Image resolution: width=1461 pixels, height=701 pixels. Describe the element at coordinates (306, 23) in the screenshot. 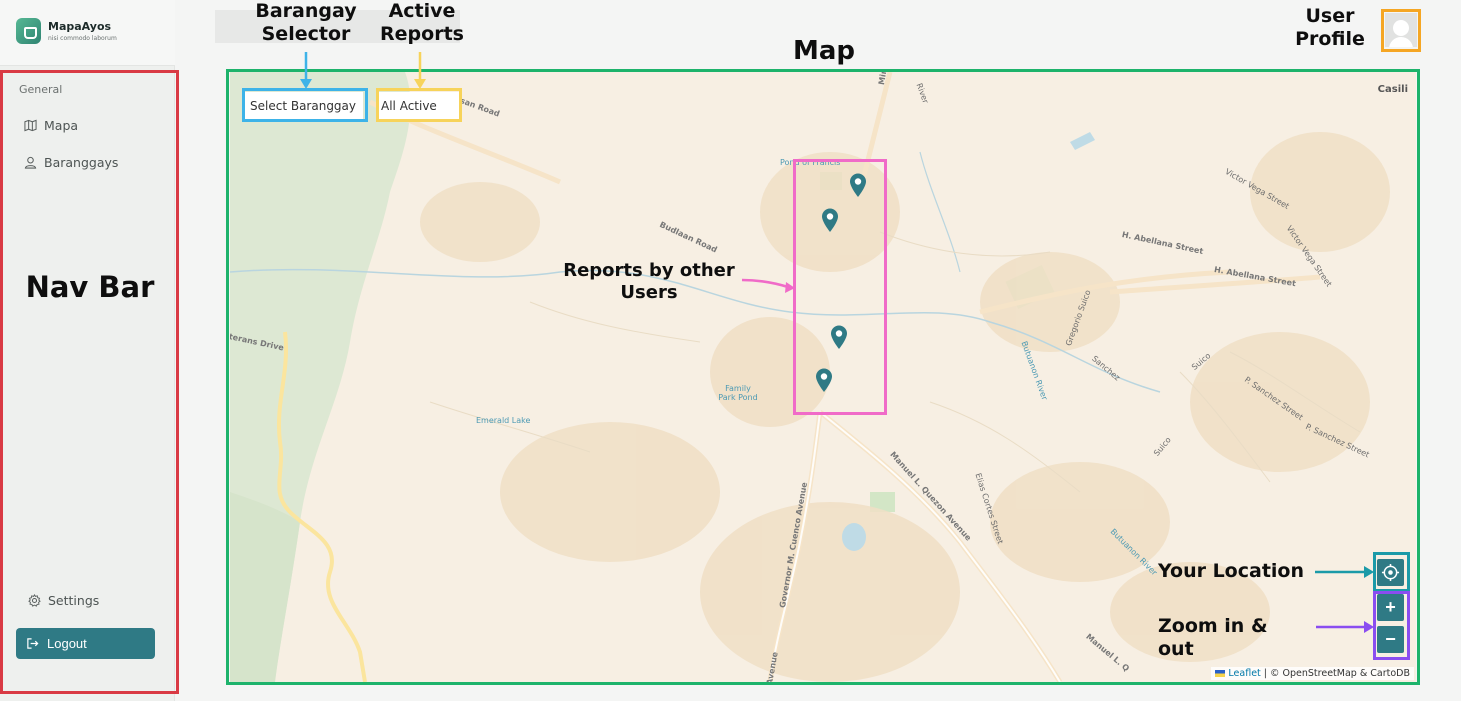

I see `annotation-barangay-selector: Barangay Selector` at that location.